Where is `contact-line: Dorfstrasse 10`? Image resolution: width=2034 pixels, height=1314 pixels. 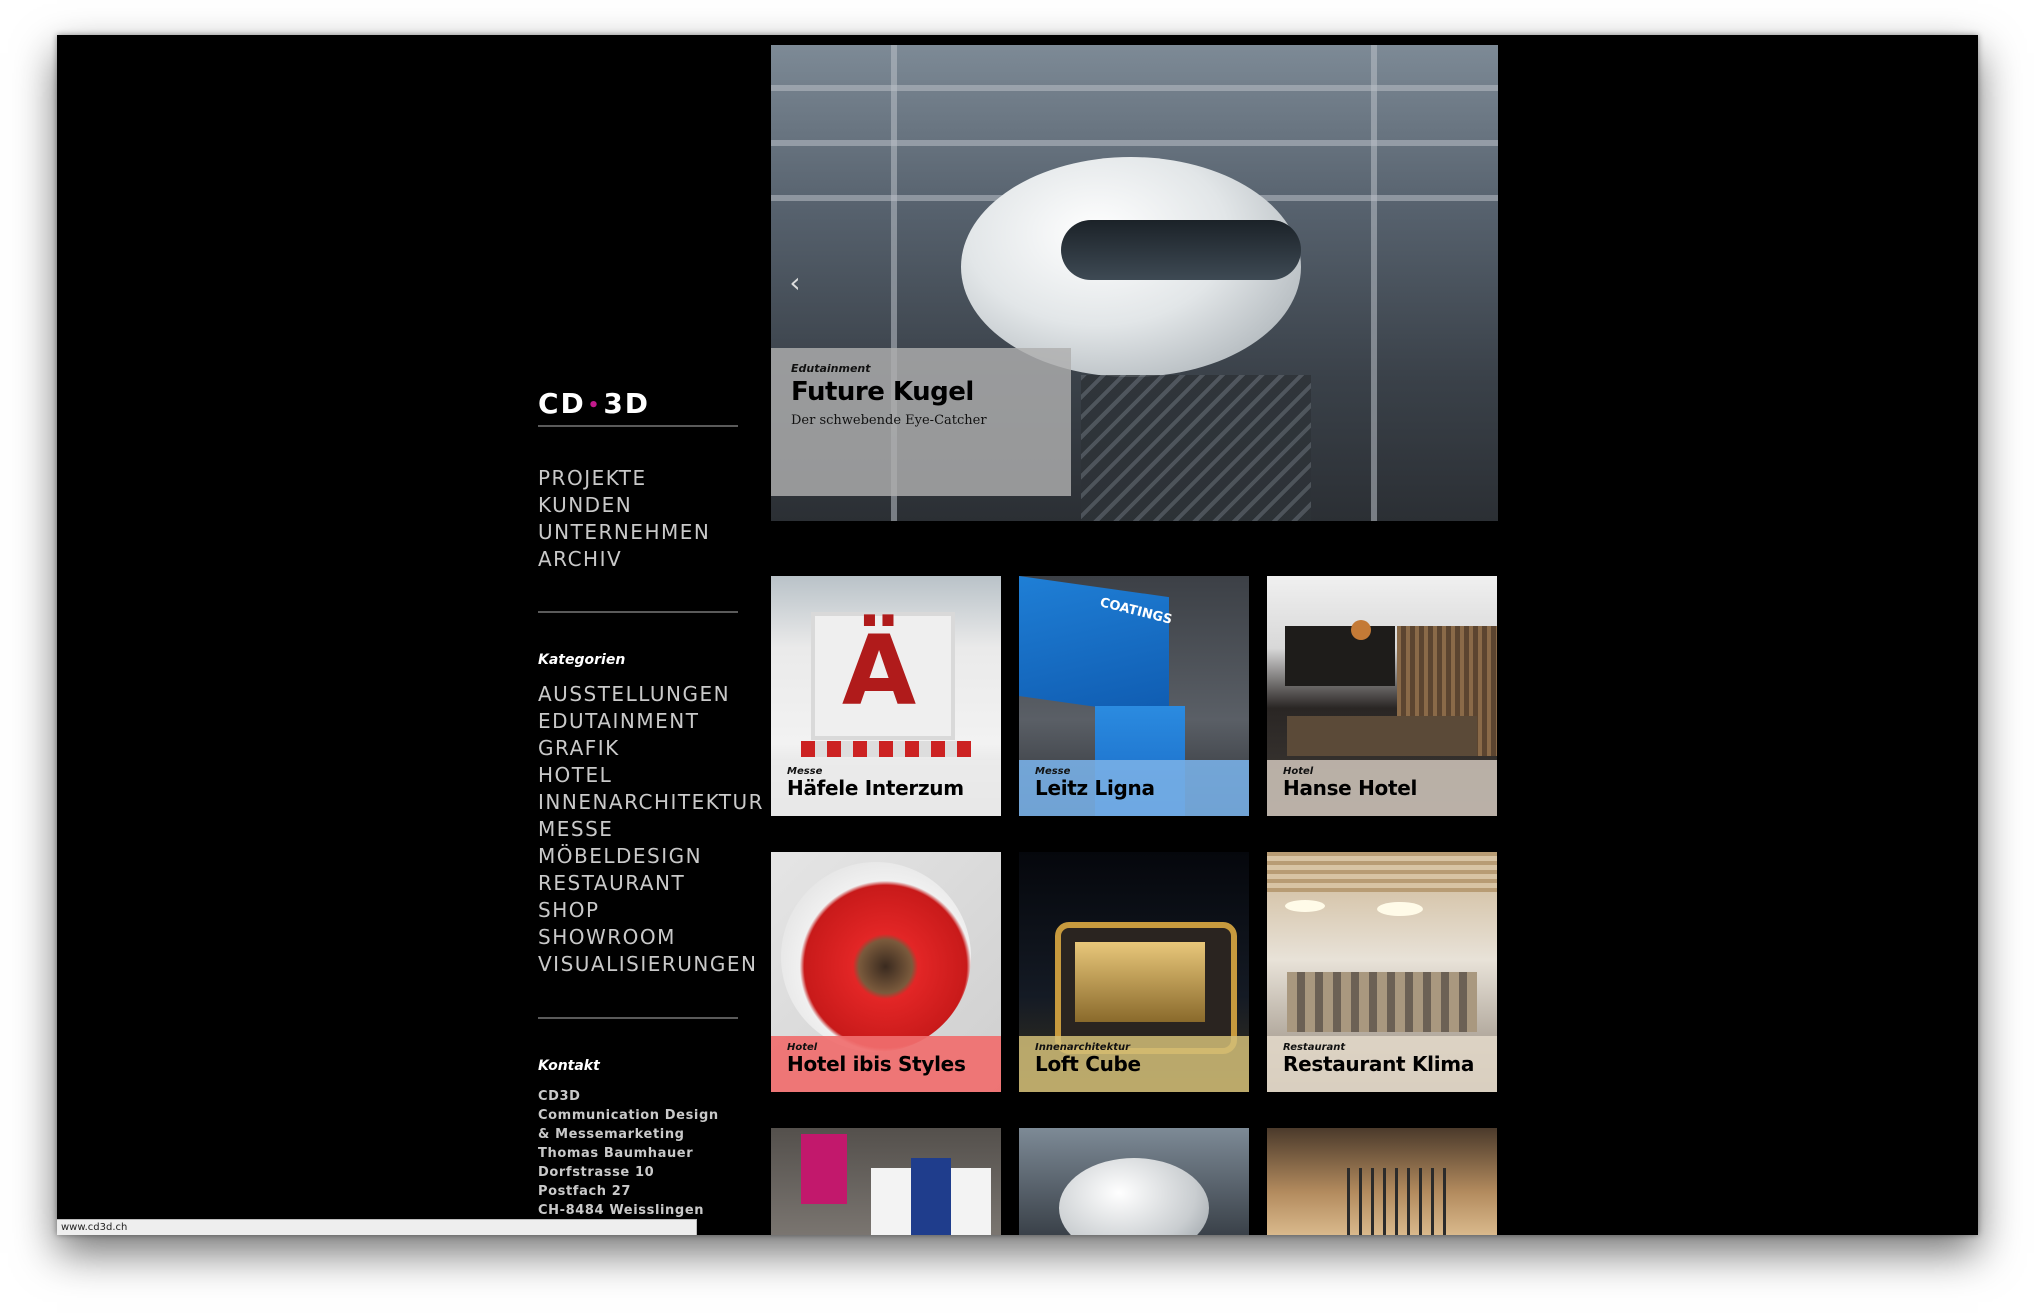
contact-line: Dorfstrasse 10 is located at coordinates (596, 1172).